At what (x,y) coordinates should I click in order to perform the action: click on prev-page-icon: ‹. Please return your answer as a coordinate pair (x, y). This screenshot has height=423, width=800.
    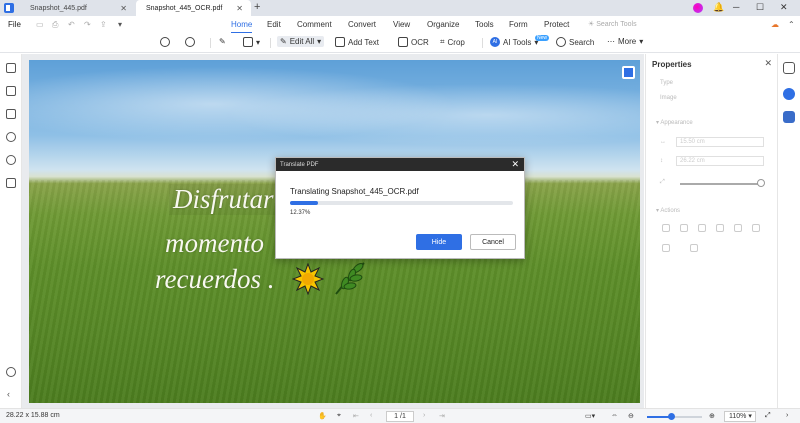
    Looking at the image, I should click on (371, 415).